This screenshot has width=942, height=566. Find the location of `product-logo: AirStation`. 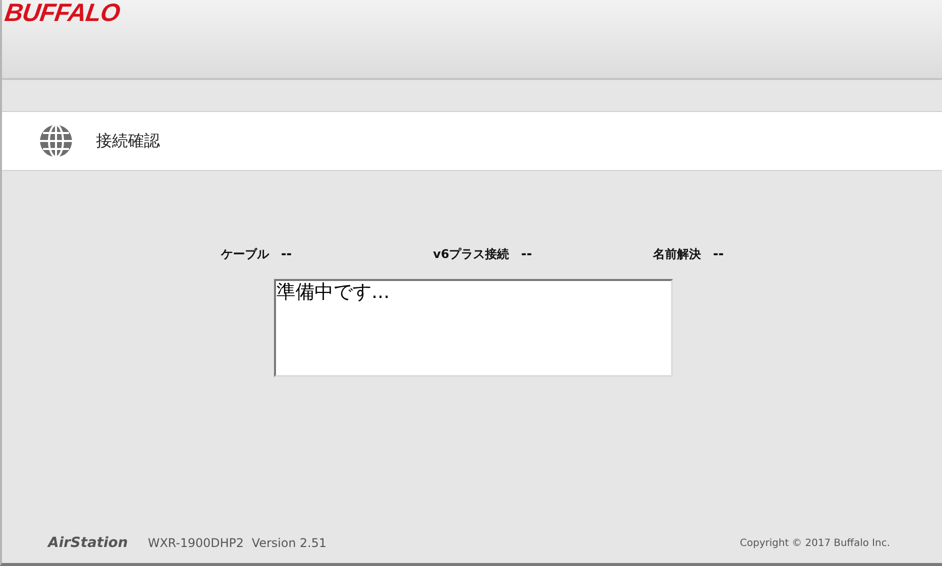

product-logo: AirStation is located at coordinates (88, 543).